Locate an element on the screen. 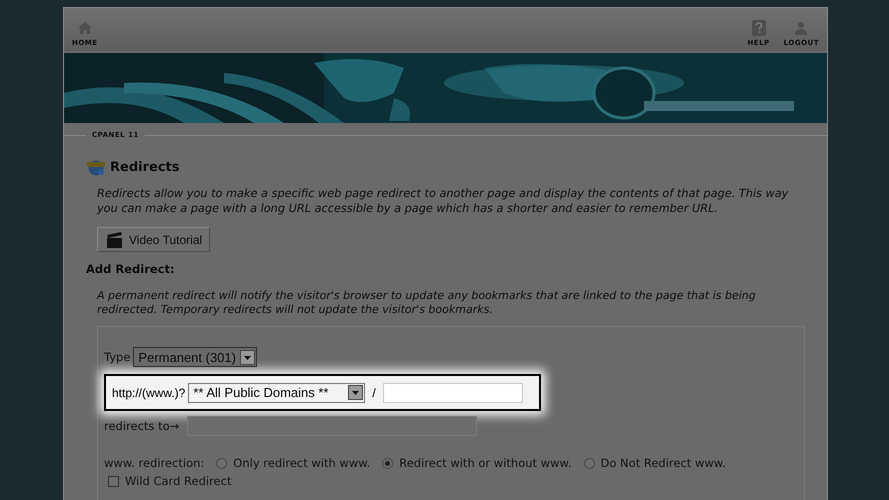 The height and width of the screenshot is (500, 889). checkbox is located at coordinates (113, 481).